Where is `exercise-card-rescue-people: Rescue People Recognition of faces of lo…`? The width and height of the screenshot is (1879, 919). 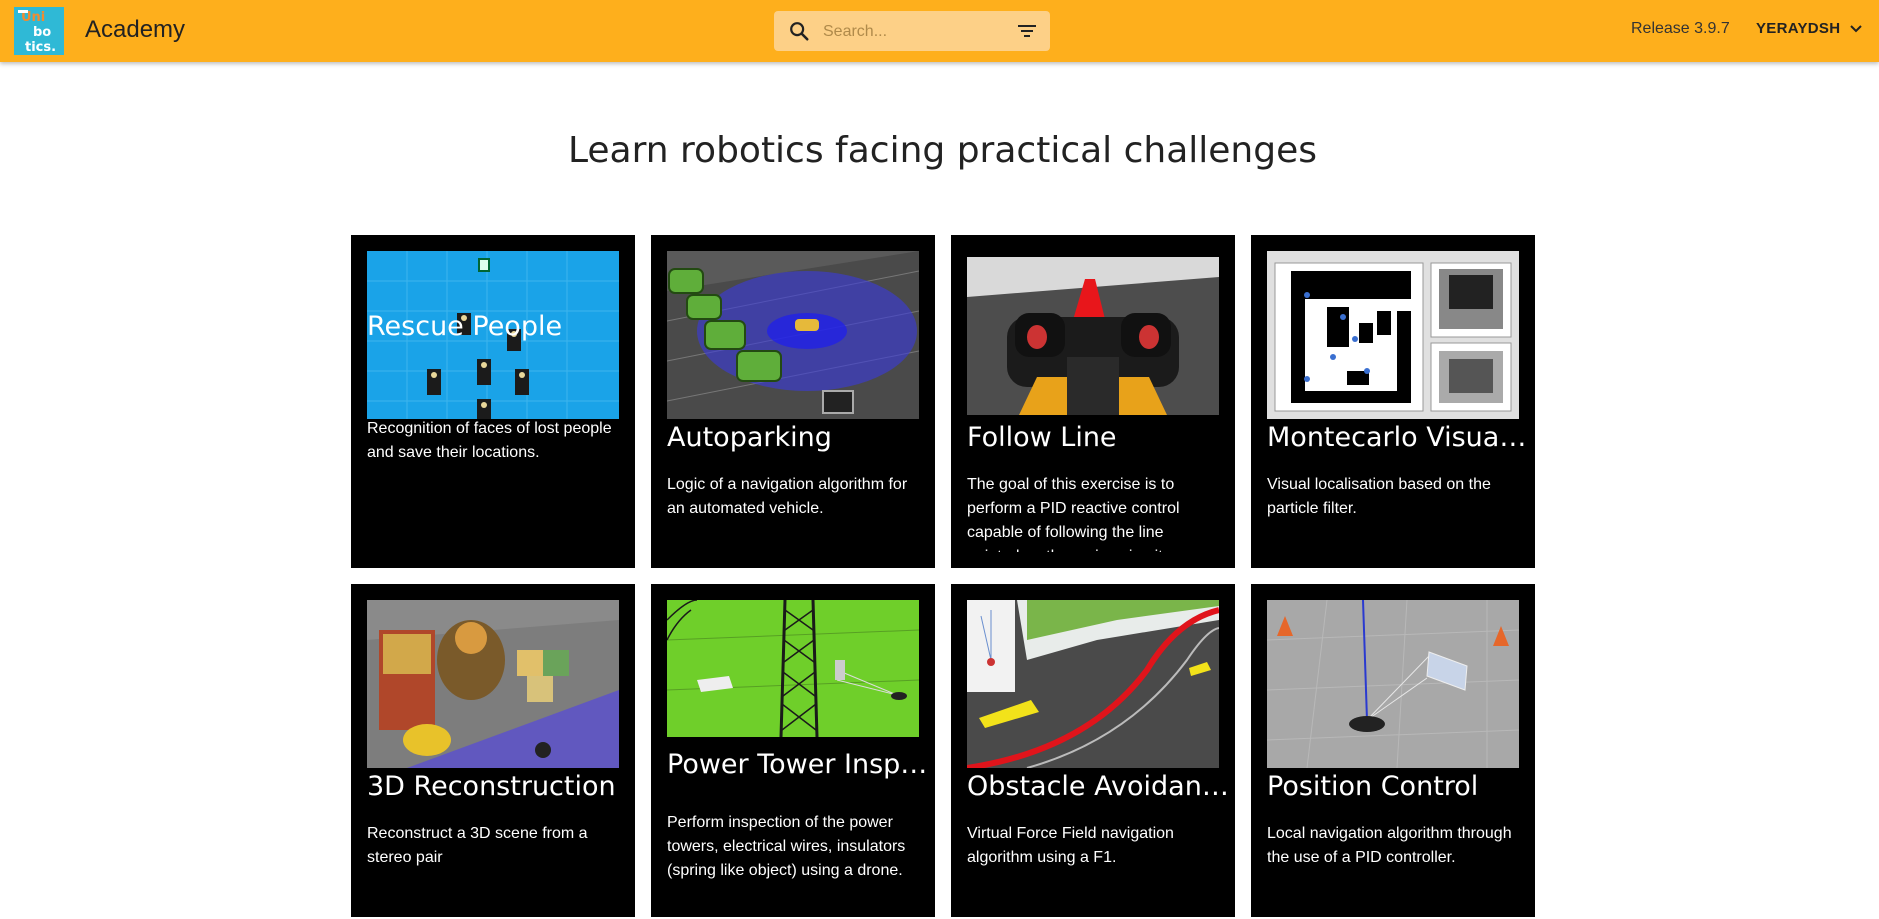
exercise-card-rescue-people: Rescue People Recognition of faces of lo… is located at coordinates (493, 401).